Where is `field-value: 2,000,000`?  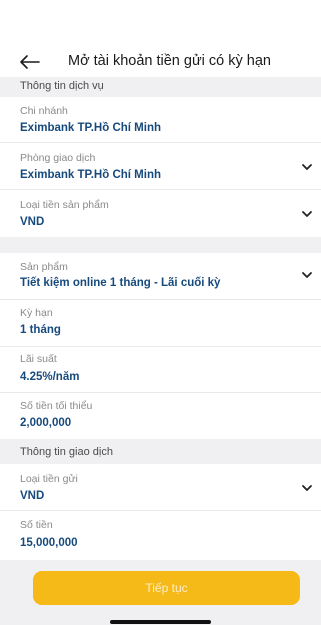
field-value: 2,000,000 is located at coordinates (46, 423).